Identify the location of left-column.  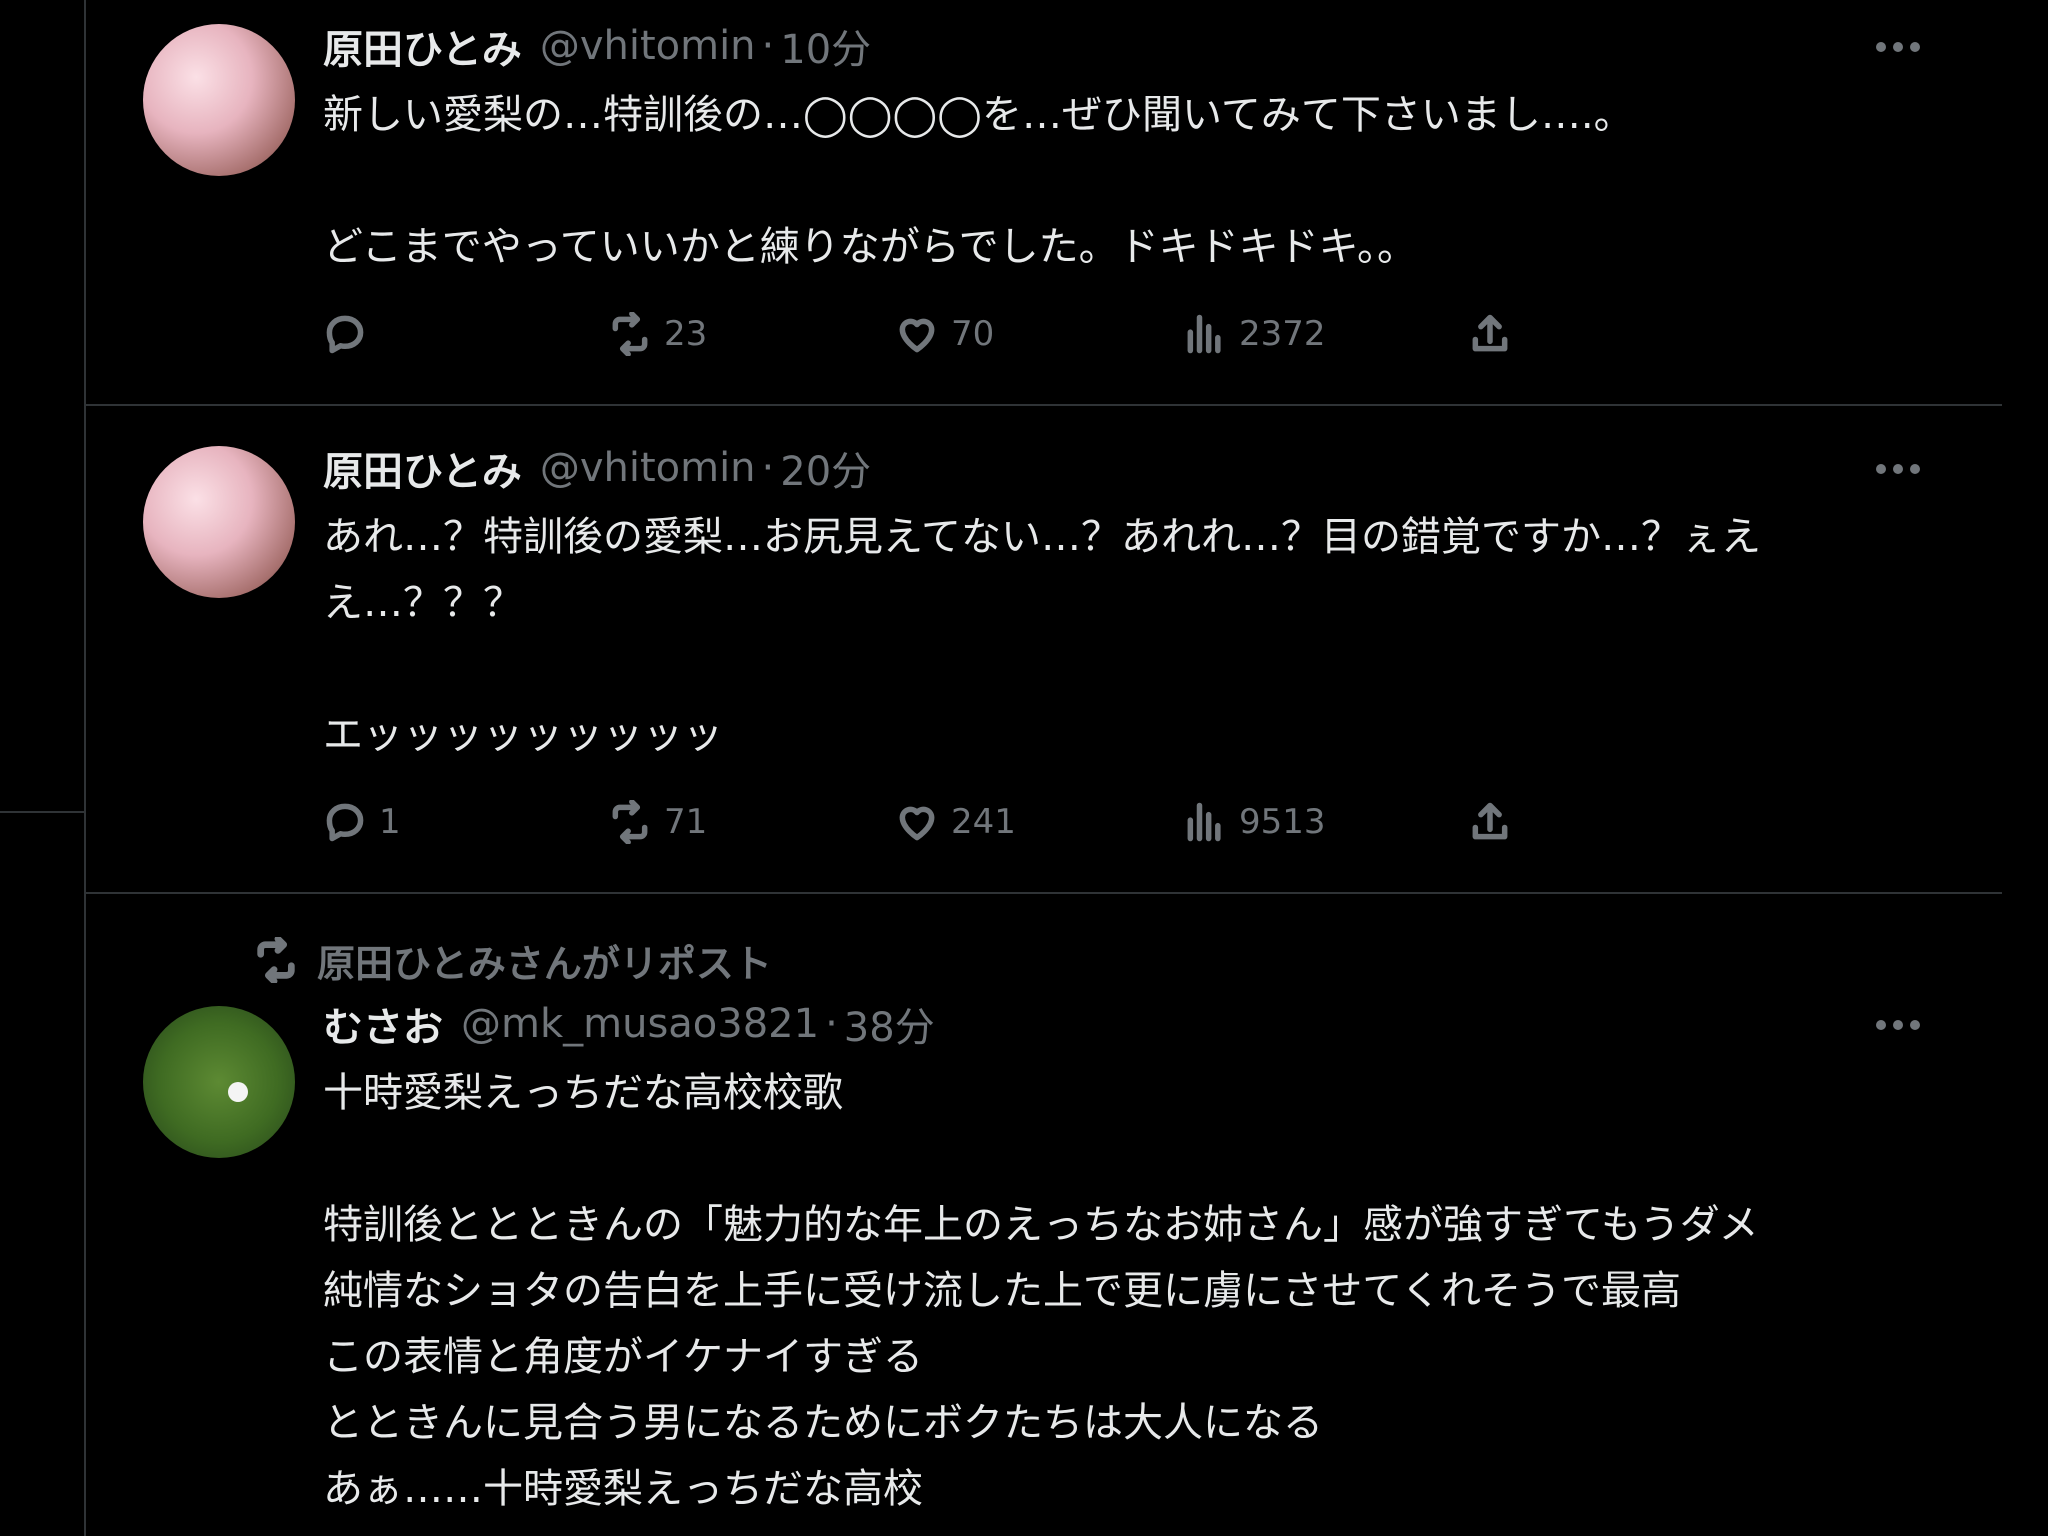
(43, 768).